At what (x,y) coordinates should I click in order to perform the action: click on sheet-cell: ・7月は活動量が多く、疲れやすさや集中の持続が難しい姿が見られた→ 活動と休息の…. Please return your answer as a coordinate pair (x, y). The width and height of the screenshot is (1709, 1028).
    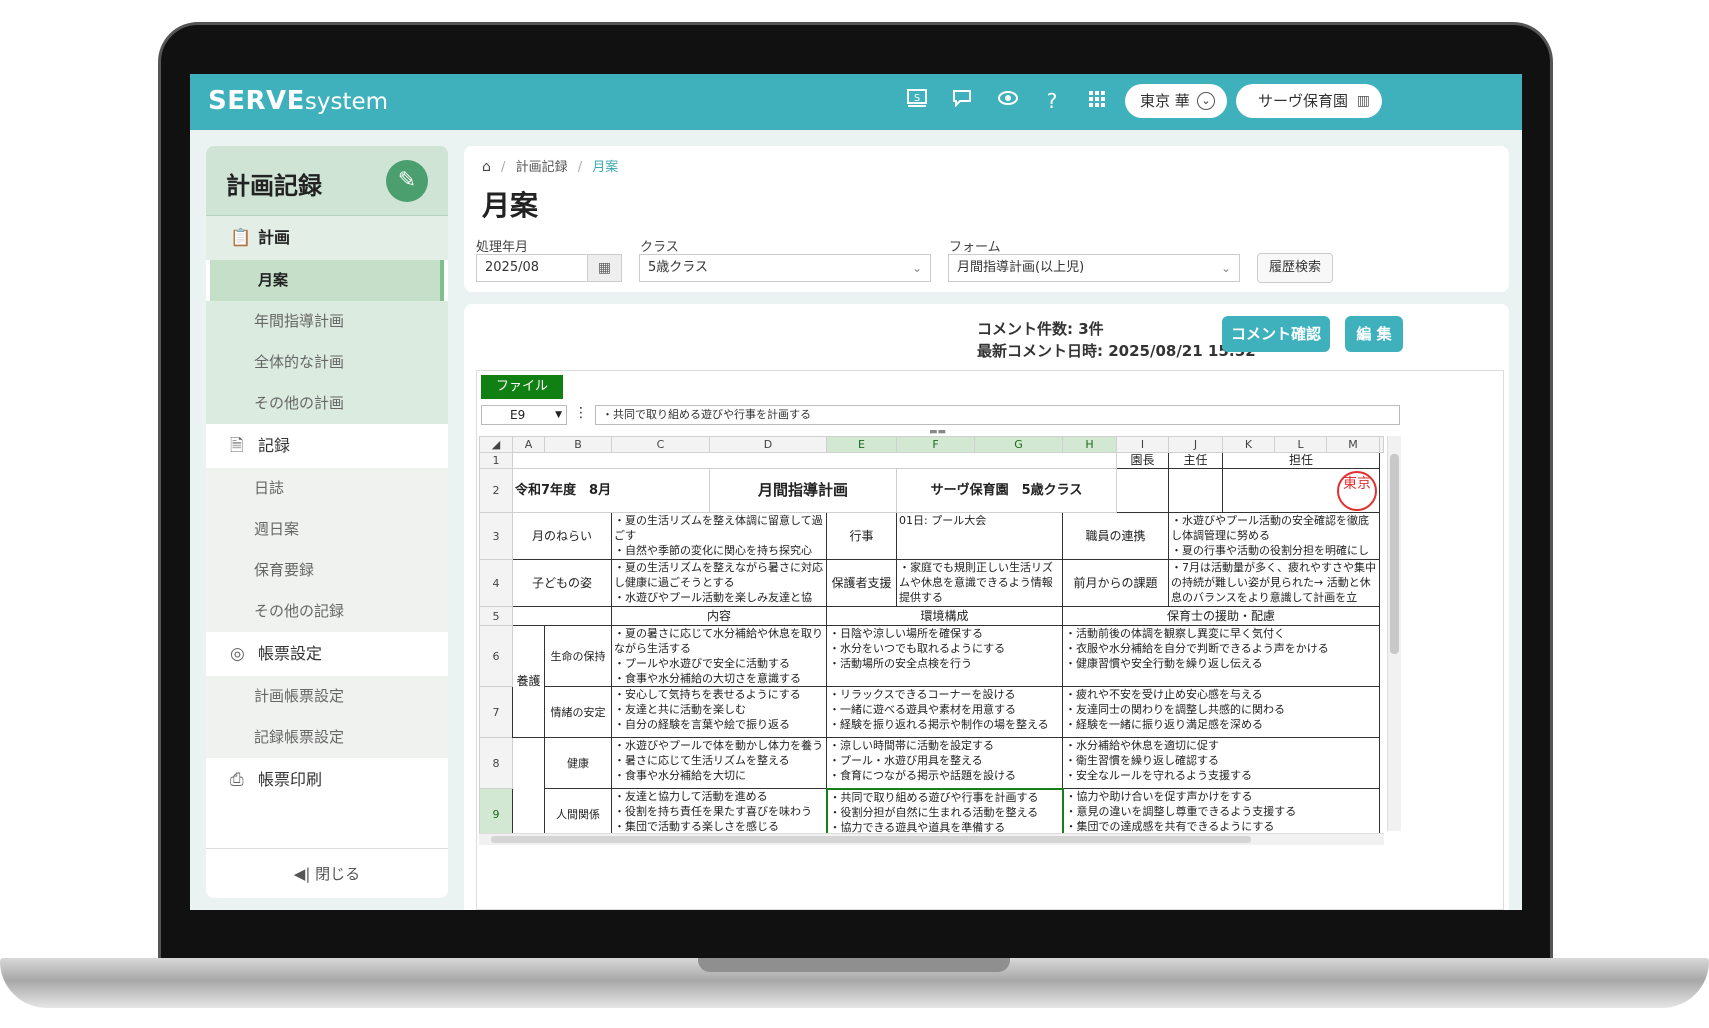
    Looking at the image, I should click on (1274, 583).